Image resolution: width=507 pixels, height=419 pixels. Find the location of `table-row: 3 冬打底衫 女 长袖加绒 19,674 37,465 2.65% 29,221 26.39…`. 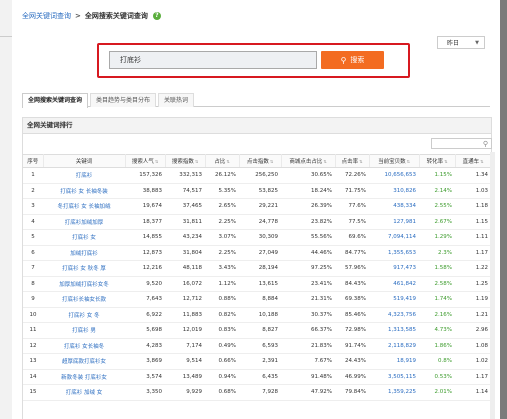

table-row: 3 冬打底衫 女 长袖加绒 19,674 37,465 2.65% 29,221 26.39… is located at coordinates (257, 206).